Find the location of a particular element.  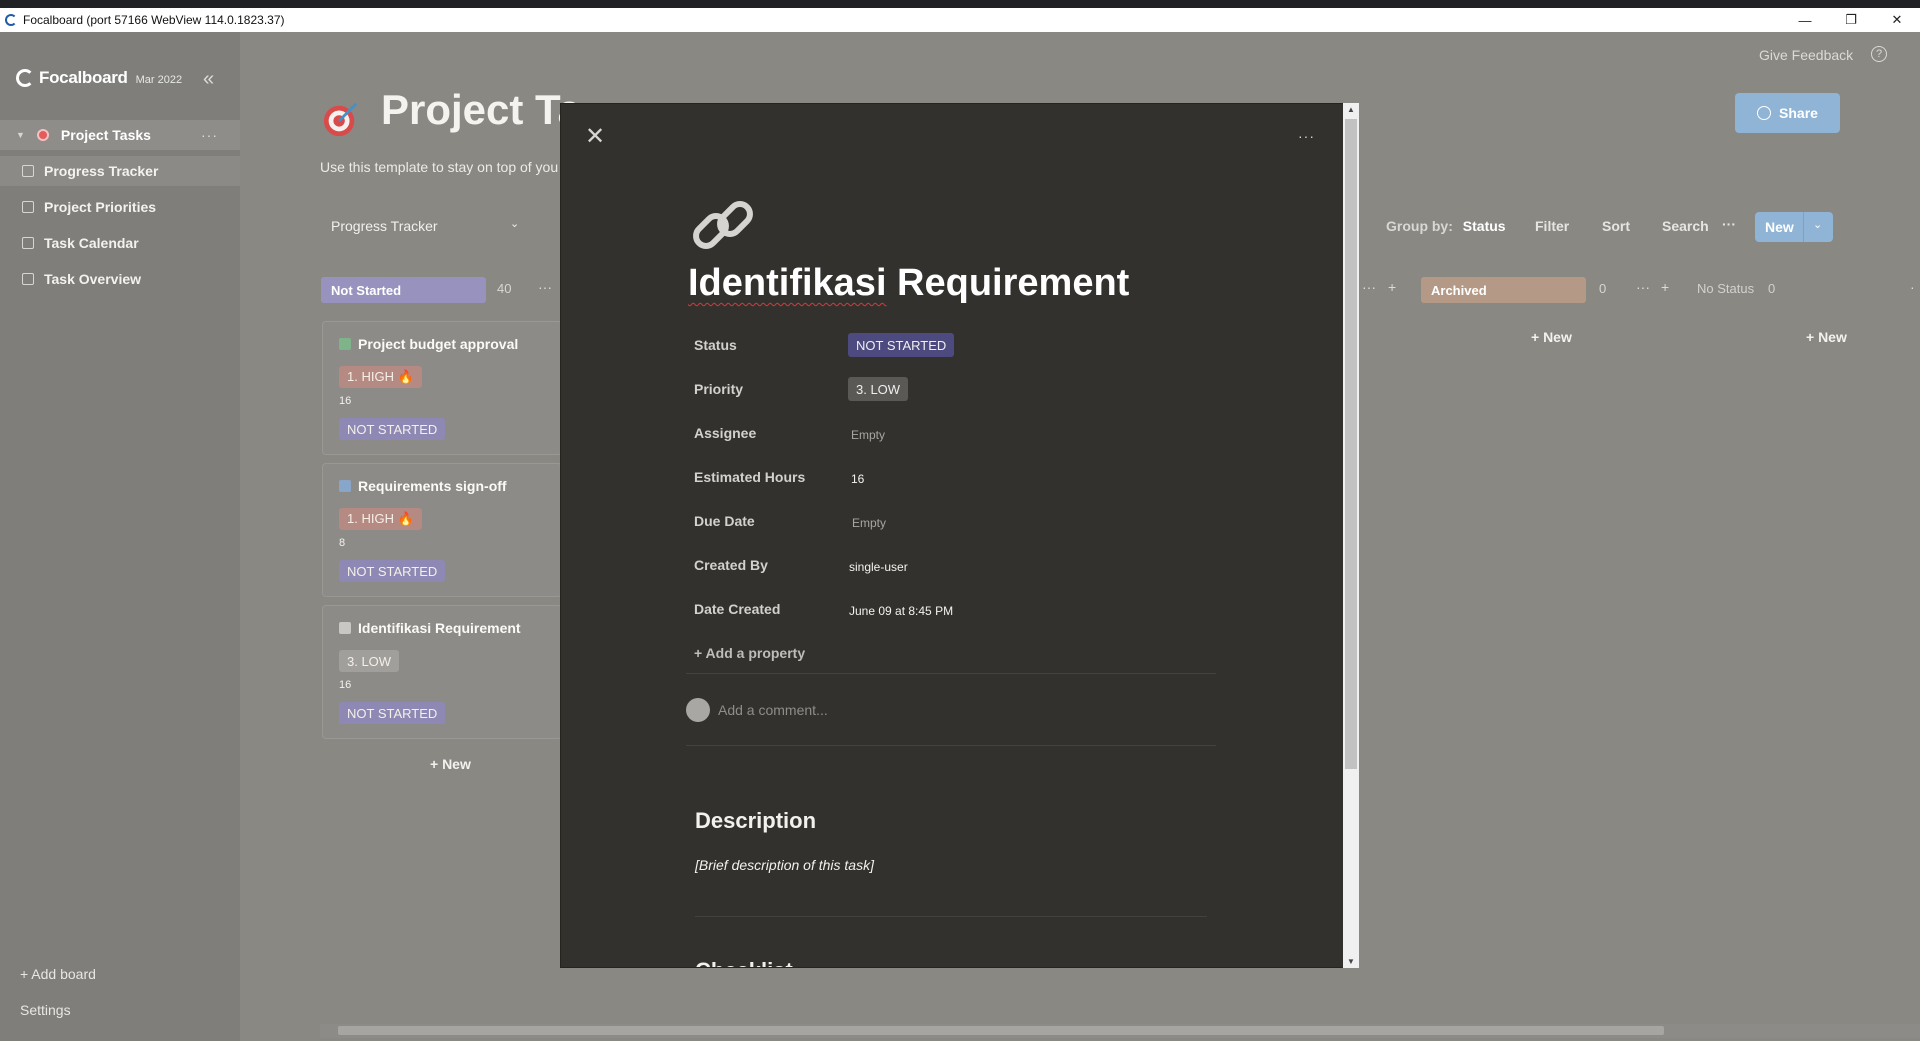

view-selector: Progress Tracker is located at coordinates (384, 226).